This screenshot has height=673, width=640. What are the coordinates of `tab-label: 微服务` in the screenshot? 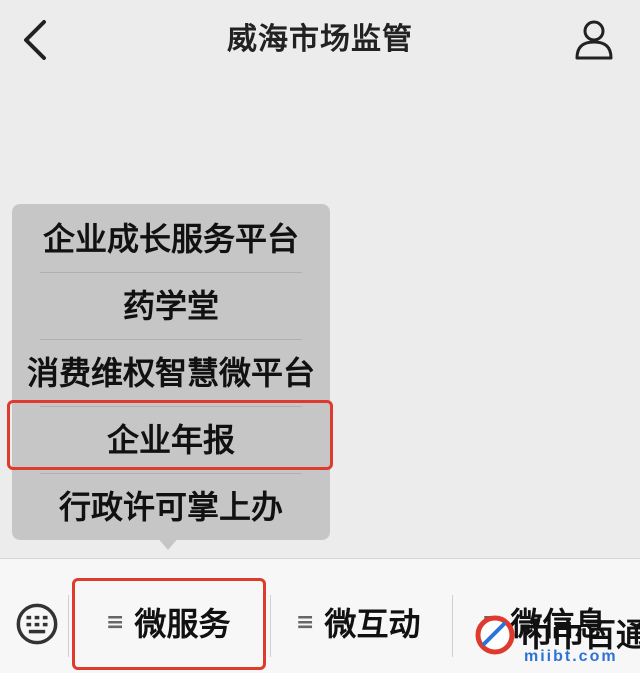 It's located at (182, 624).